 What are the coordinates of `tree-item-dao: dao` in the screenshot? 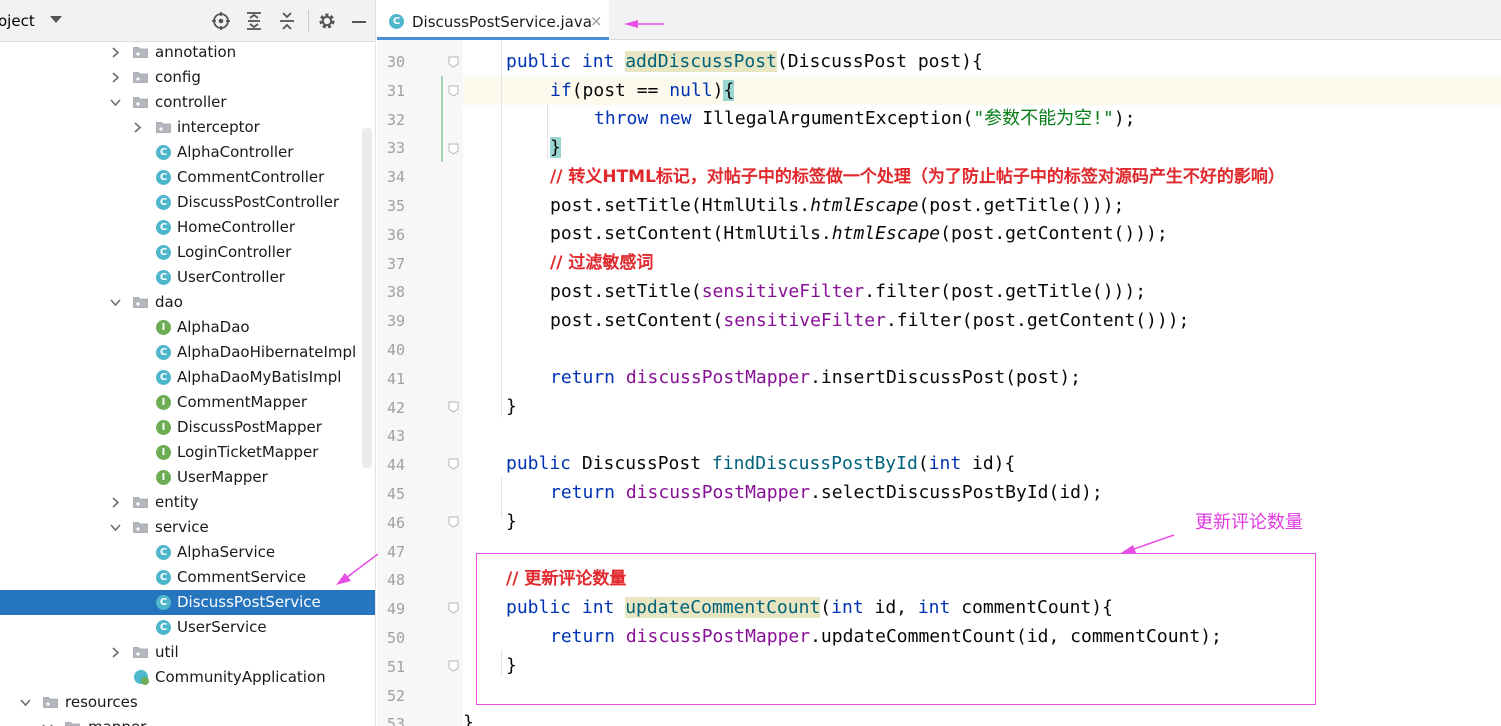 It's located at (187, 302).